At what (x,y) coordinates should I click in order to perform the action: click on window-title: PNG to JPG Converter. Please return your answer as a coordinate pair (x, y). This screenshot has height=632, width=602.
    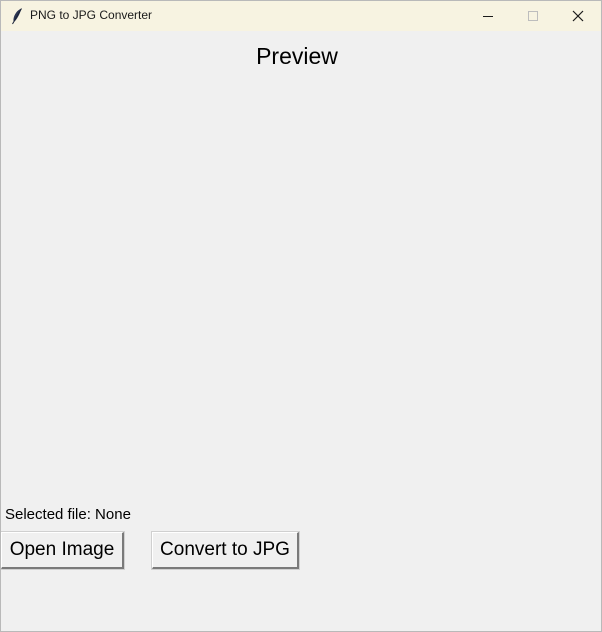
    Looking at the image, I should click on (91, 15).